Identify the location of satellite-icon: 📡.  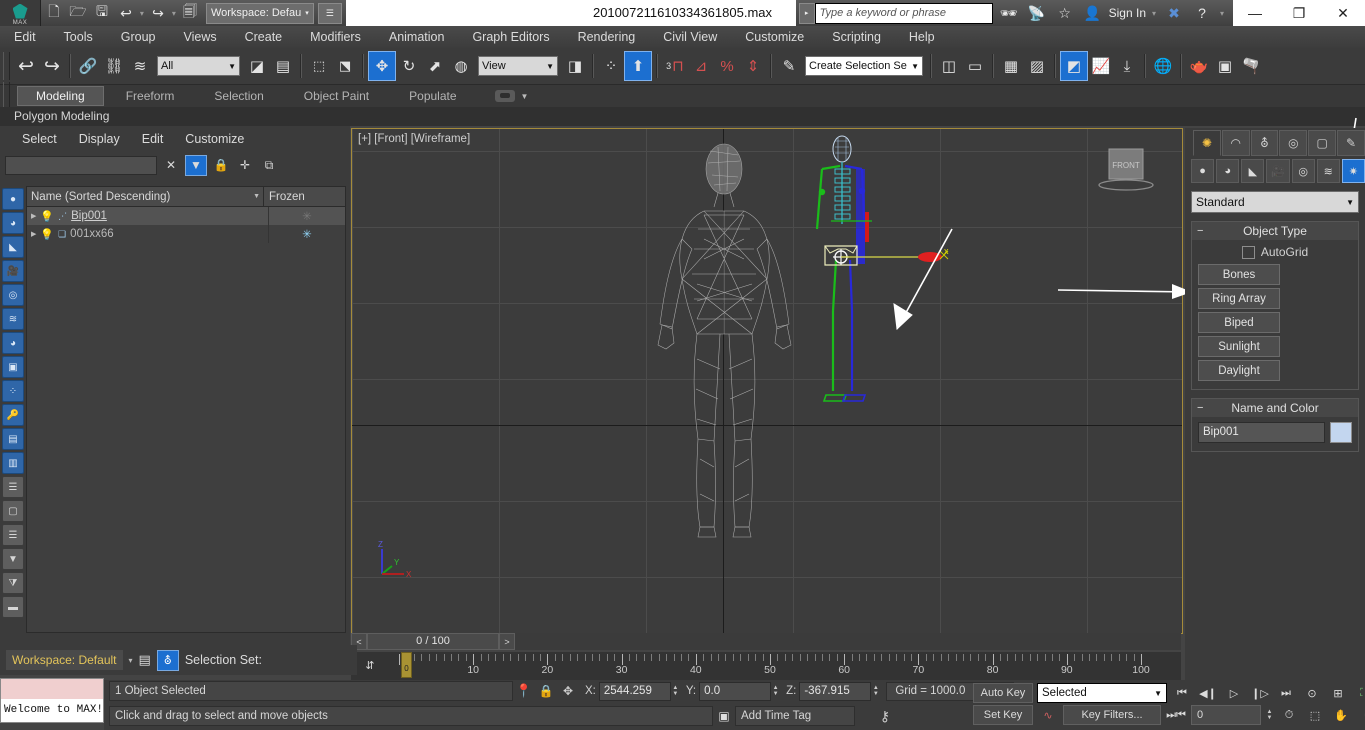
(1037, 13).